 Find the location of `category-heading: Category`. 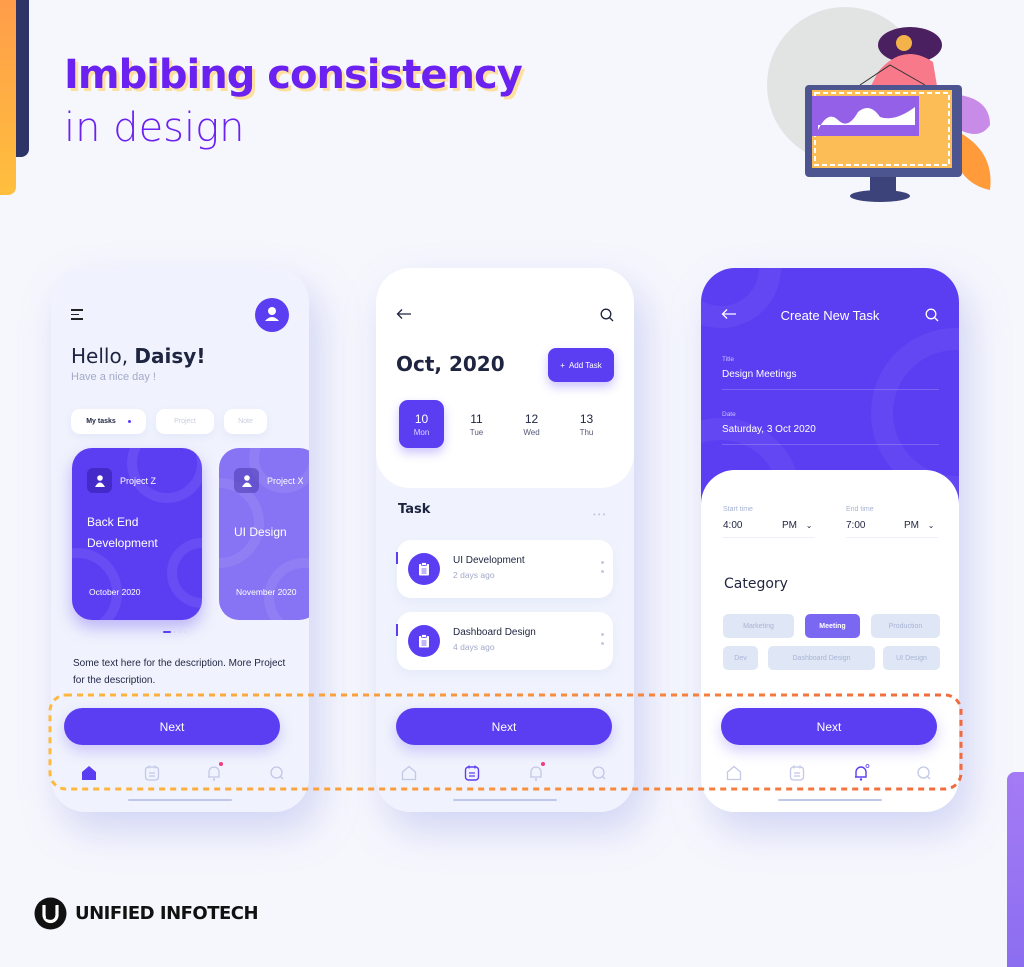

category-heading: Category is located at coordinates (756, 584).